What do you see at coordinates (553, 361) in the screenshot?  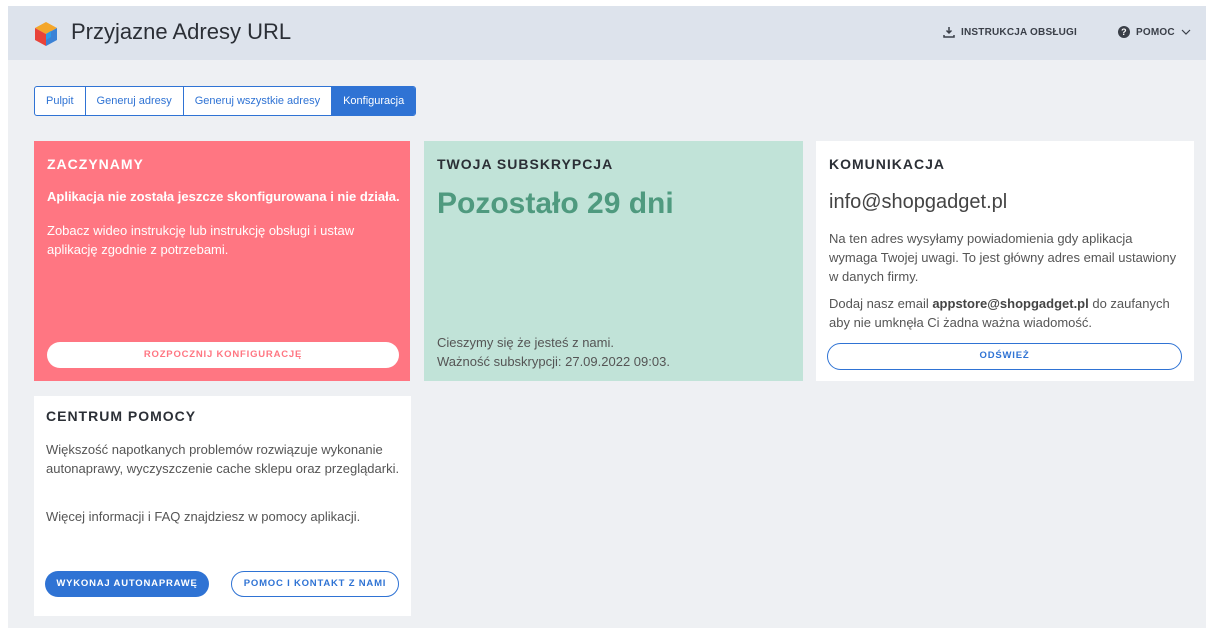 I see `expiry-text: Ważność subskrypcji: 27.09.2022 09:03.` at bounding box center [553, 361].